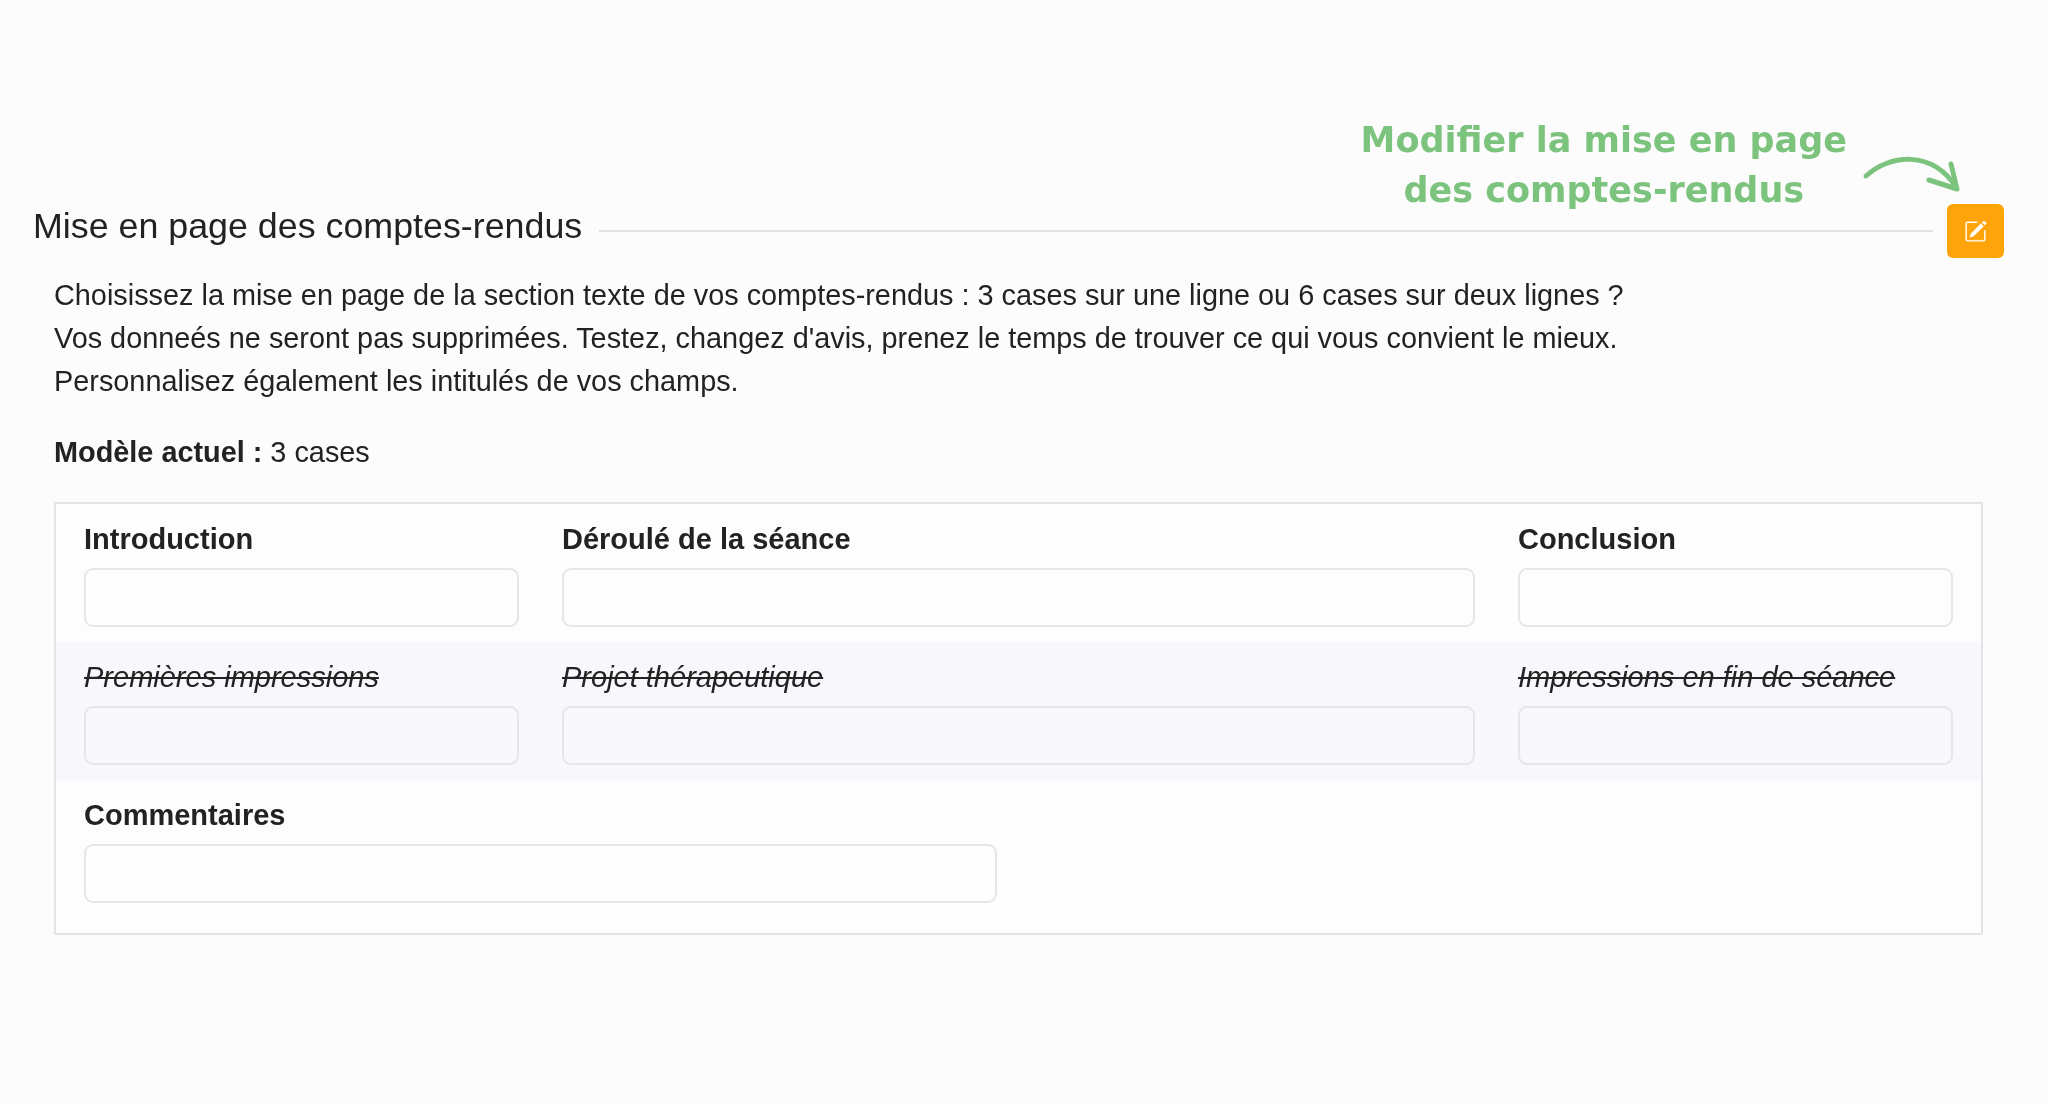  Describe the element at coordinates (320, 452) in the screenshot. I see `model-value: 3 cases` at that location.